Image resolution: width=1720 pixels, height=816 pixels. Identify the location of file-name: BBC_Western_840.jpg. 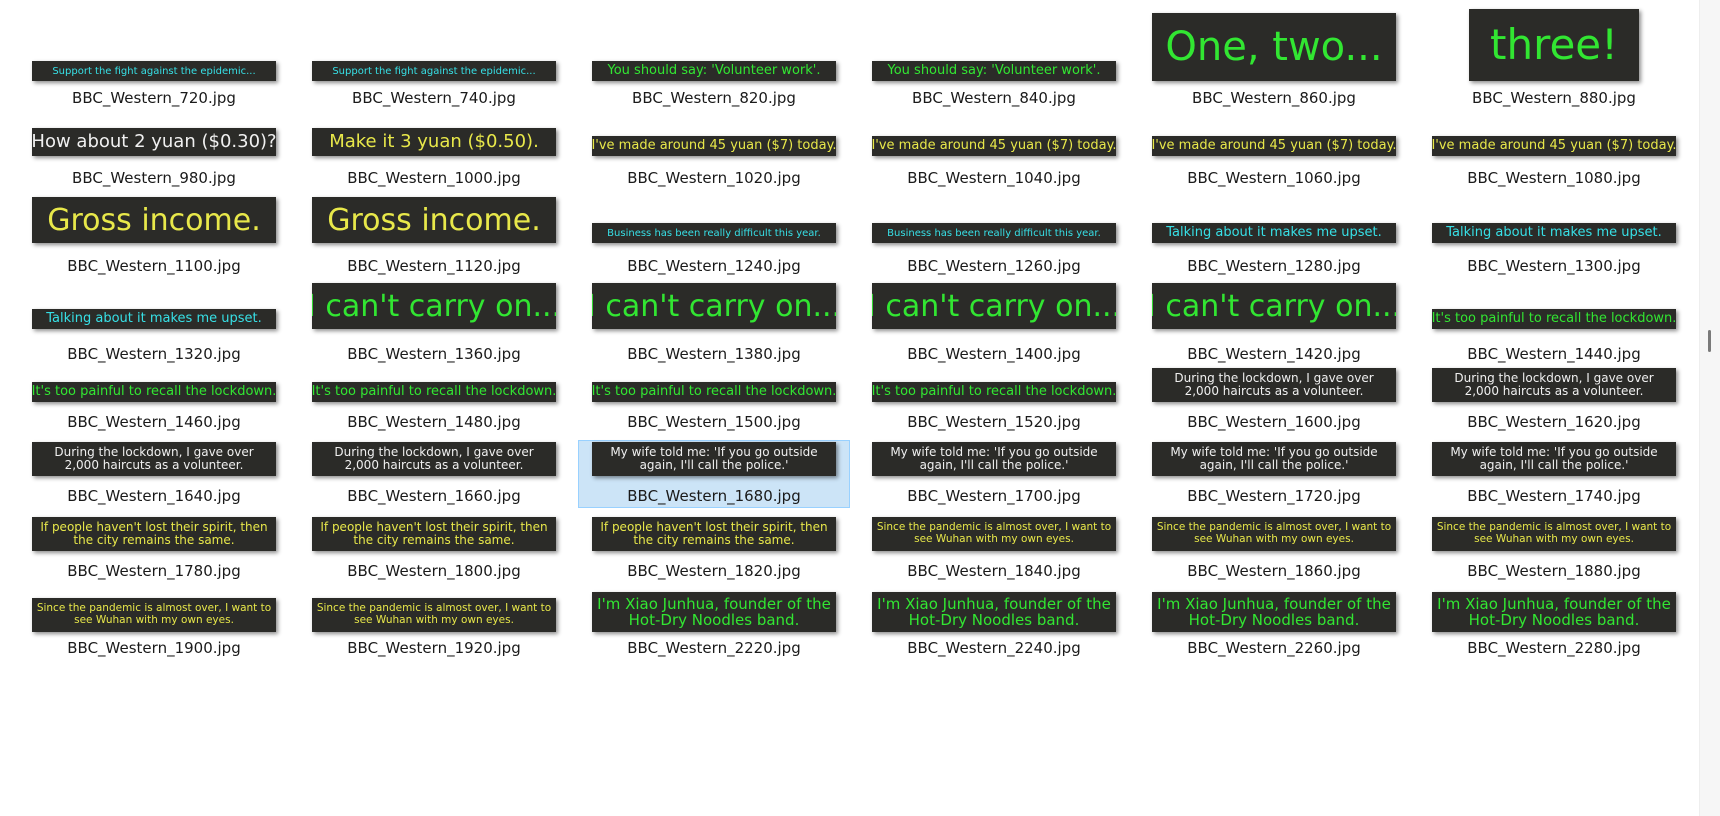
(994, 98).